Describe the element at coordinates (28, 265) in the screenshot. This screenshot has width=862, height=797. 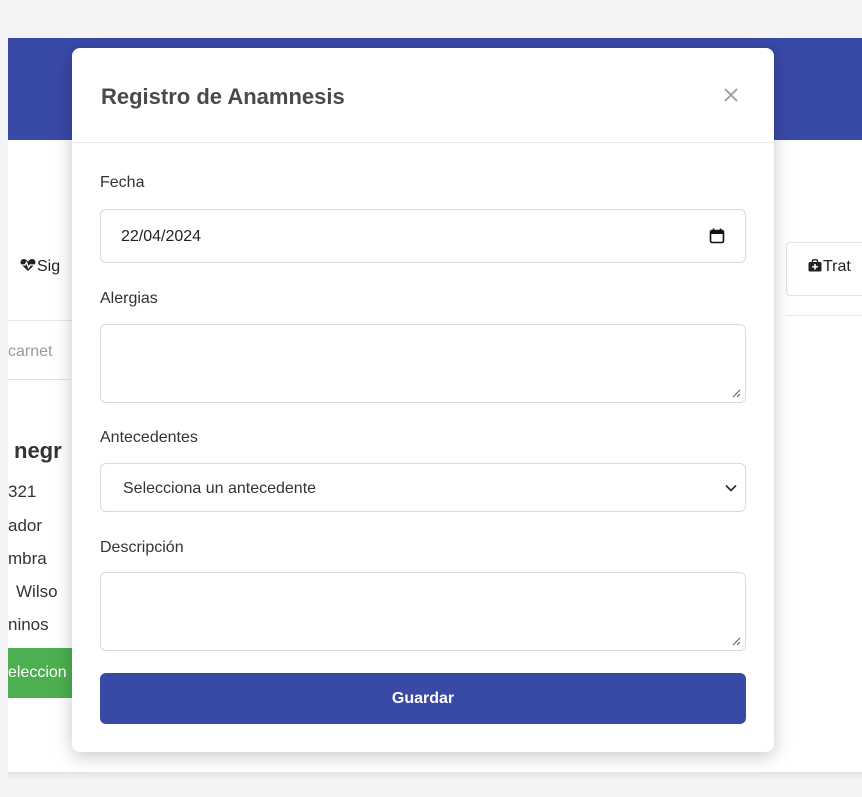
I see `heartbeat-icon` at that location.